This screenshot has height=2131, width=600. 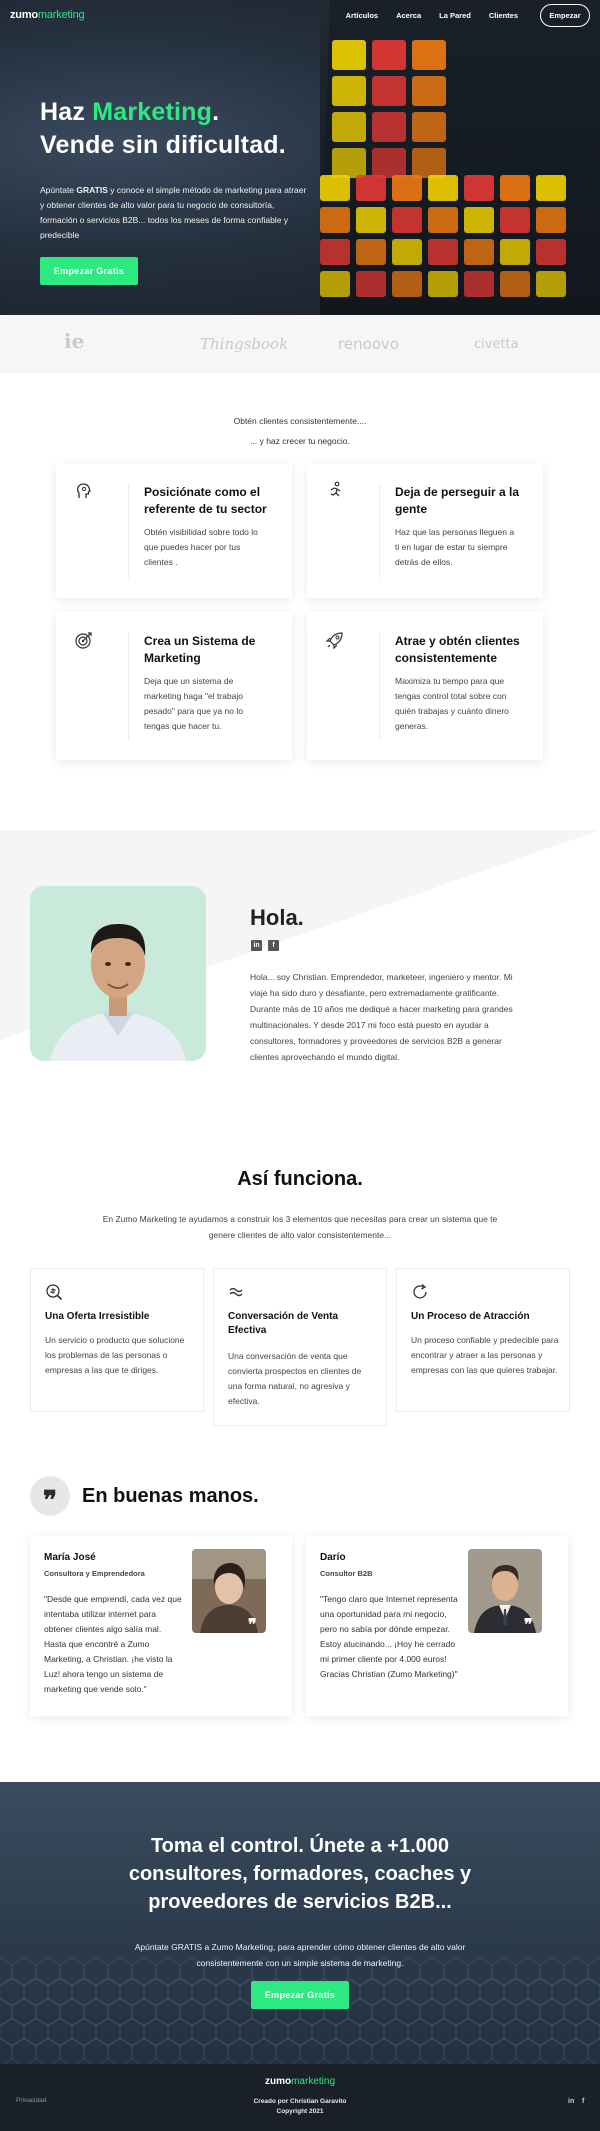 What do you see at coordinates (346, 1573) in the screenshot?
I see `testimonial-role: Consultor B2B` at bounding box center [346, 1573].